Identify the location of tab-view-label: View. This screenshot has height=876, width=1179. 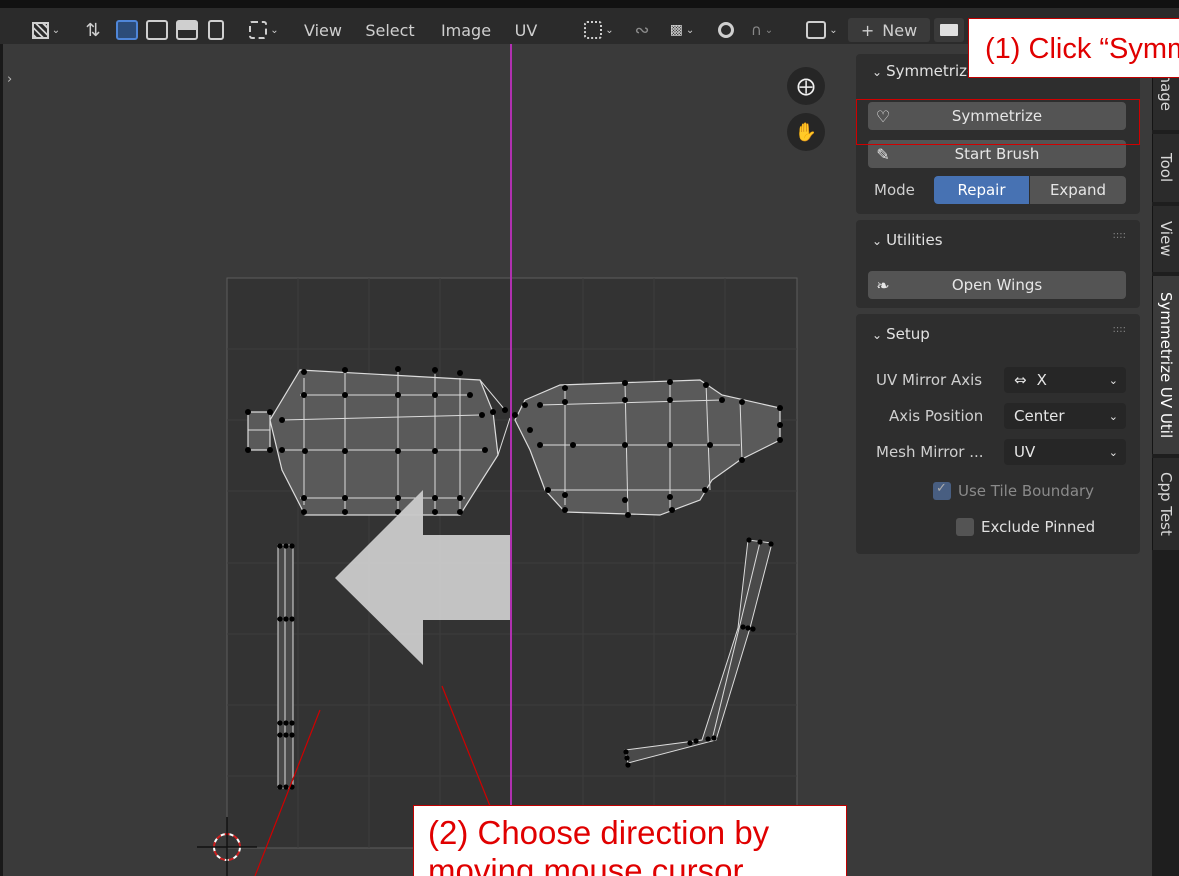
(1166, 239).